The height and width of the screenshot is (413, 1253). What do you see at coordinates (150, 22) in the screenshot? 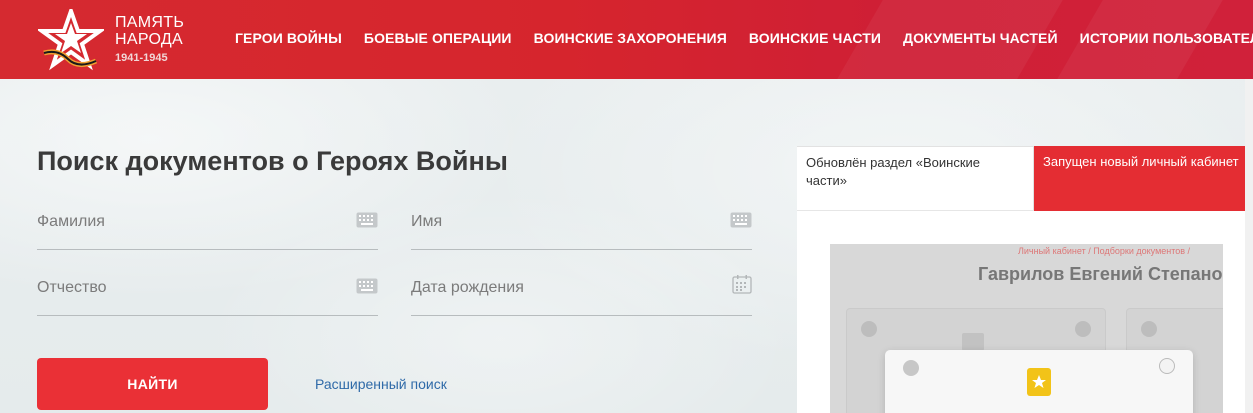
I see `logo-line1: ПАМЯТЬ` at bounding box center [150, 22].